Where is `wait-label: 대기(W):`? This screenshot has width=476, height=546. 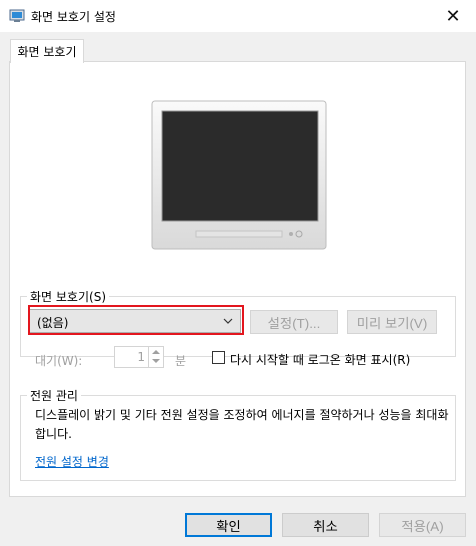 wait-label: 대기(W): is located at coordinates (59, 361).